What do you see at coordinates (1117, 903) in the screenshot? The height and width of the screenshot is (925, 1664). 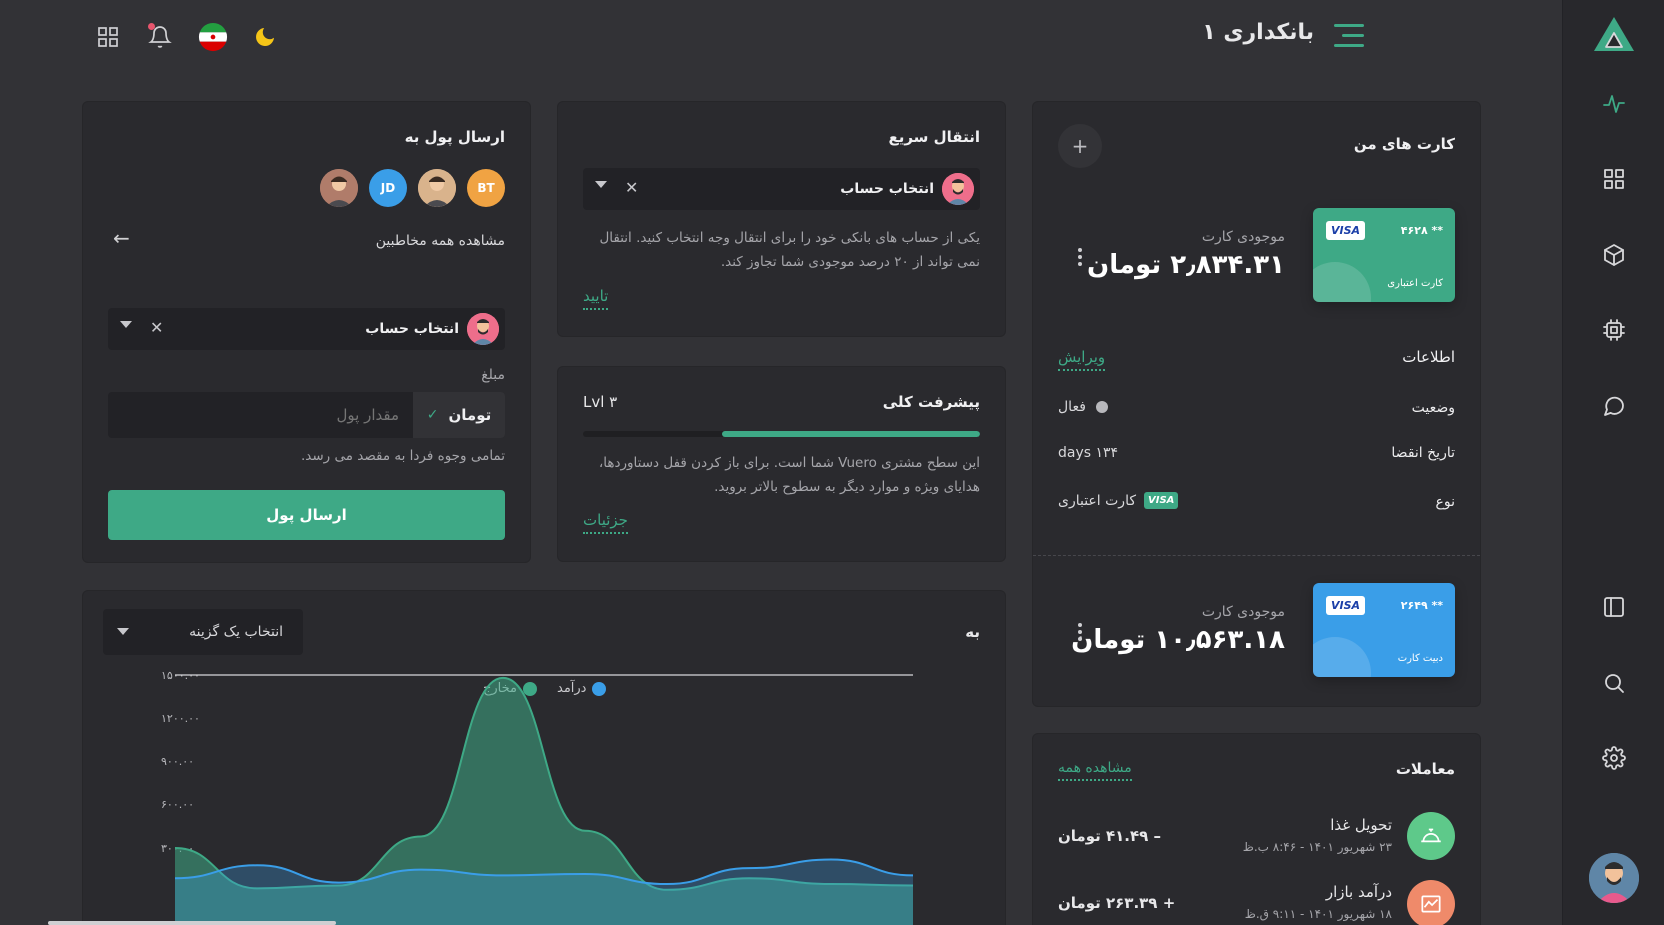 I see `transaction-amount: + ۲۶۳.۳۹ تومان` at bounding box center [1117, 903].